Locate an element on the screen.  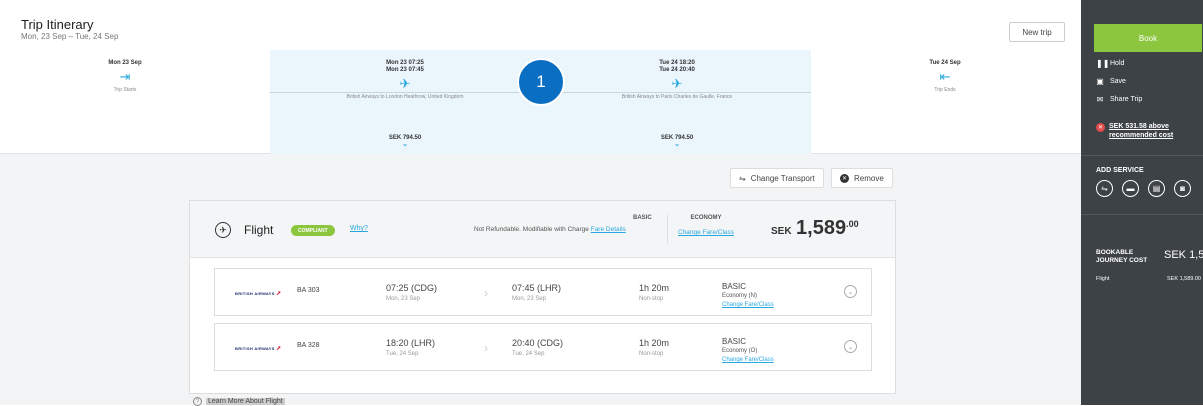
refund-text: Not Refundable. Modifiable with Charge is located at coordinates (531, 229).